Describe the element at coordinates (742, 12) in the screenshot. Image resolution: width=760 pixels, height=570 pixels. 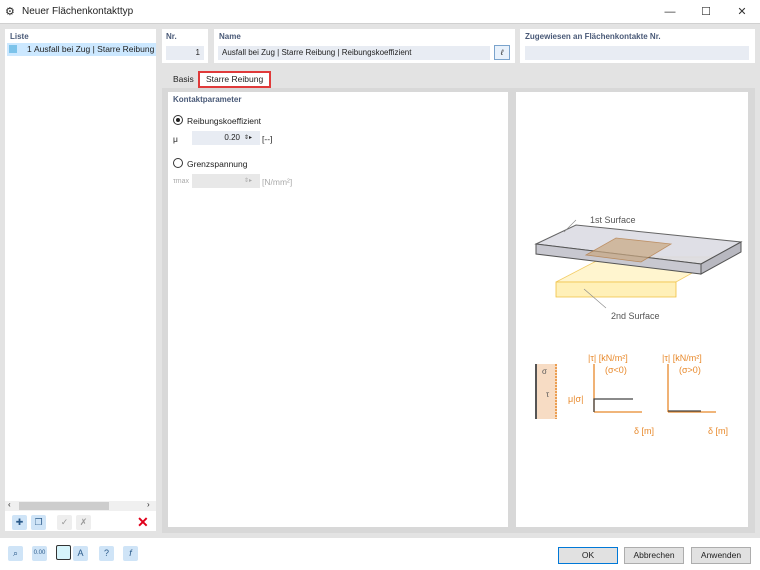
I see `close-button: ✕` at that location.